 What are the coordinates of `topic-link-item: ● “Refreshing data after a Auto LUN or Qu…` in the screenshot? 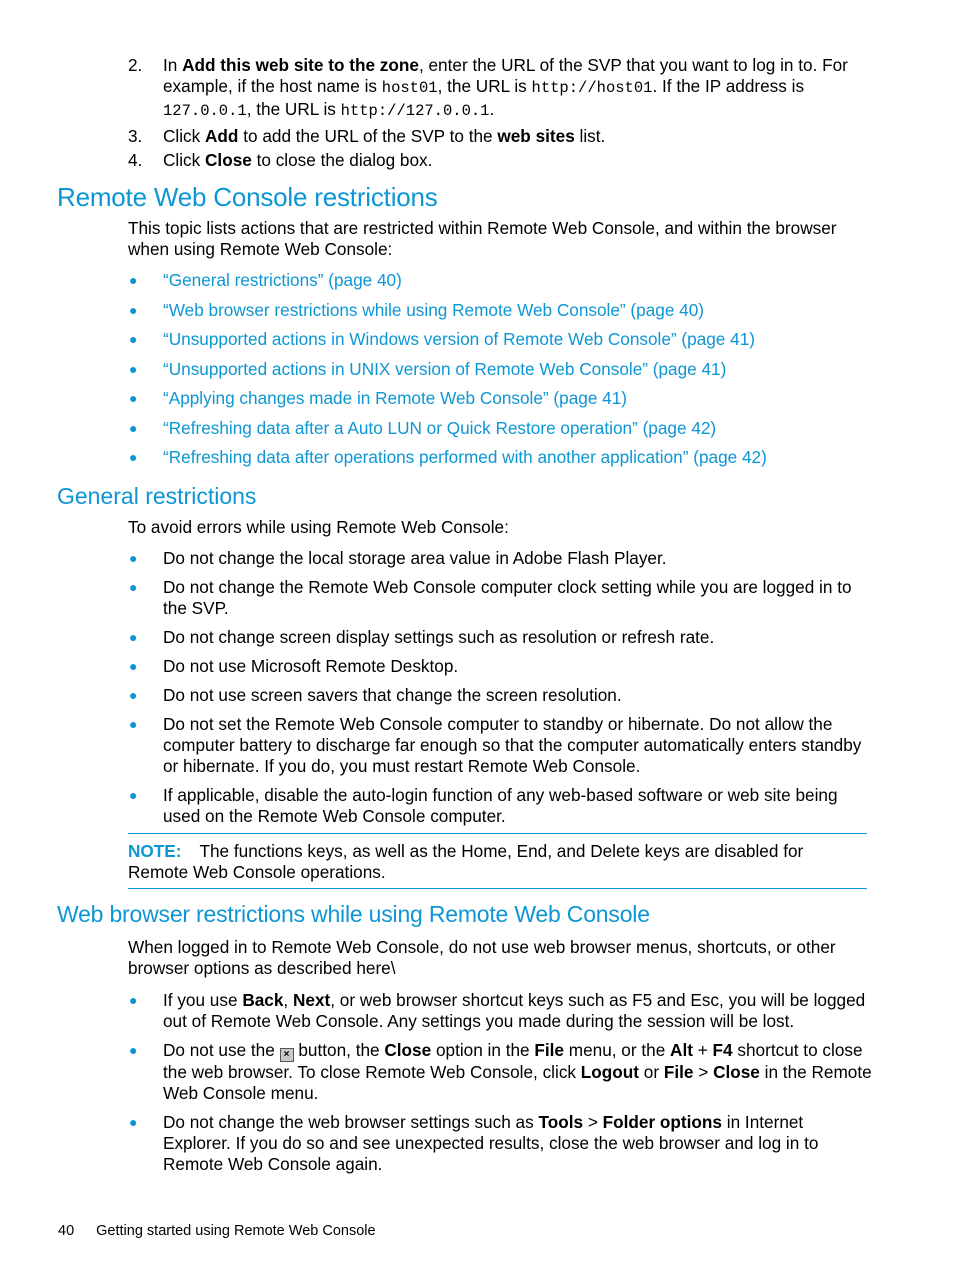 It's located at (500, 428).